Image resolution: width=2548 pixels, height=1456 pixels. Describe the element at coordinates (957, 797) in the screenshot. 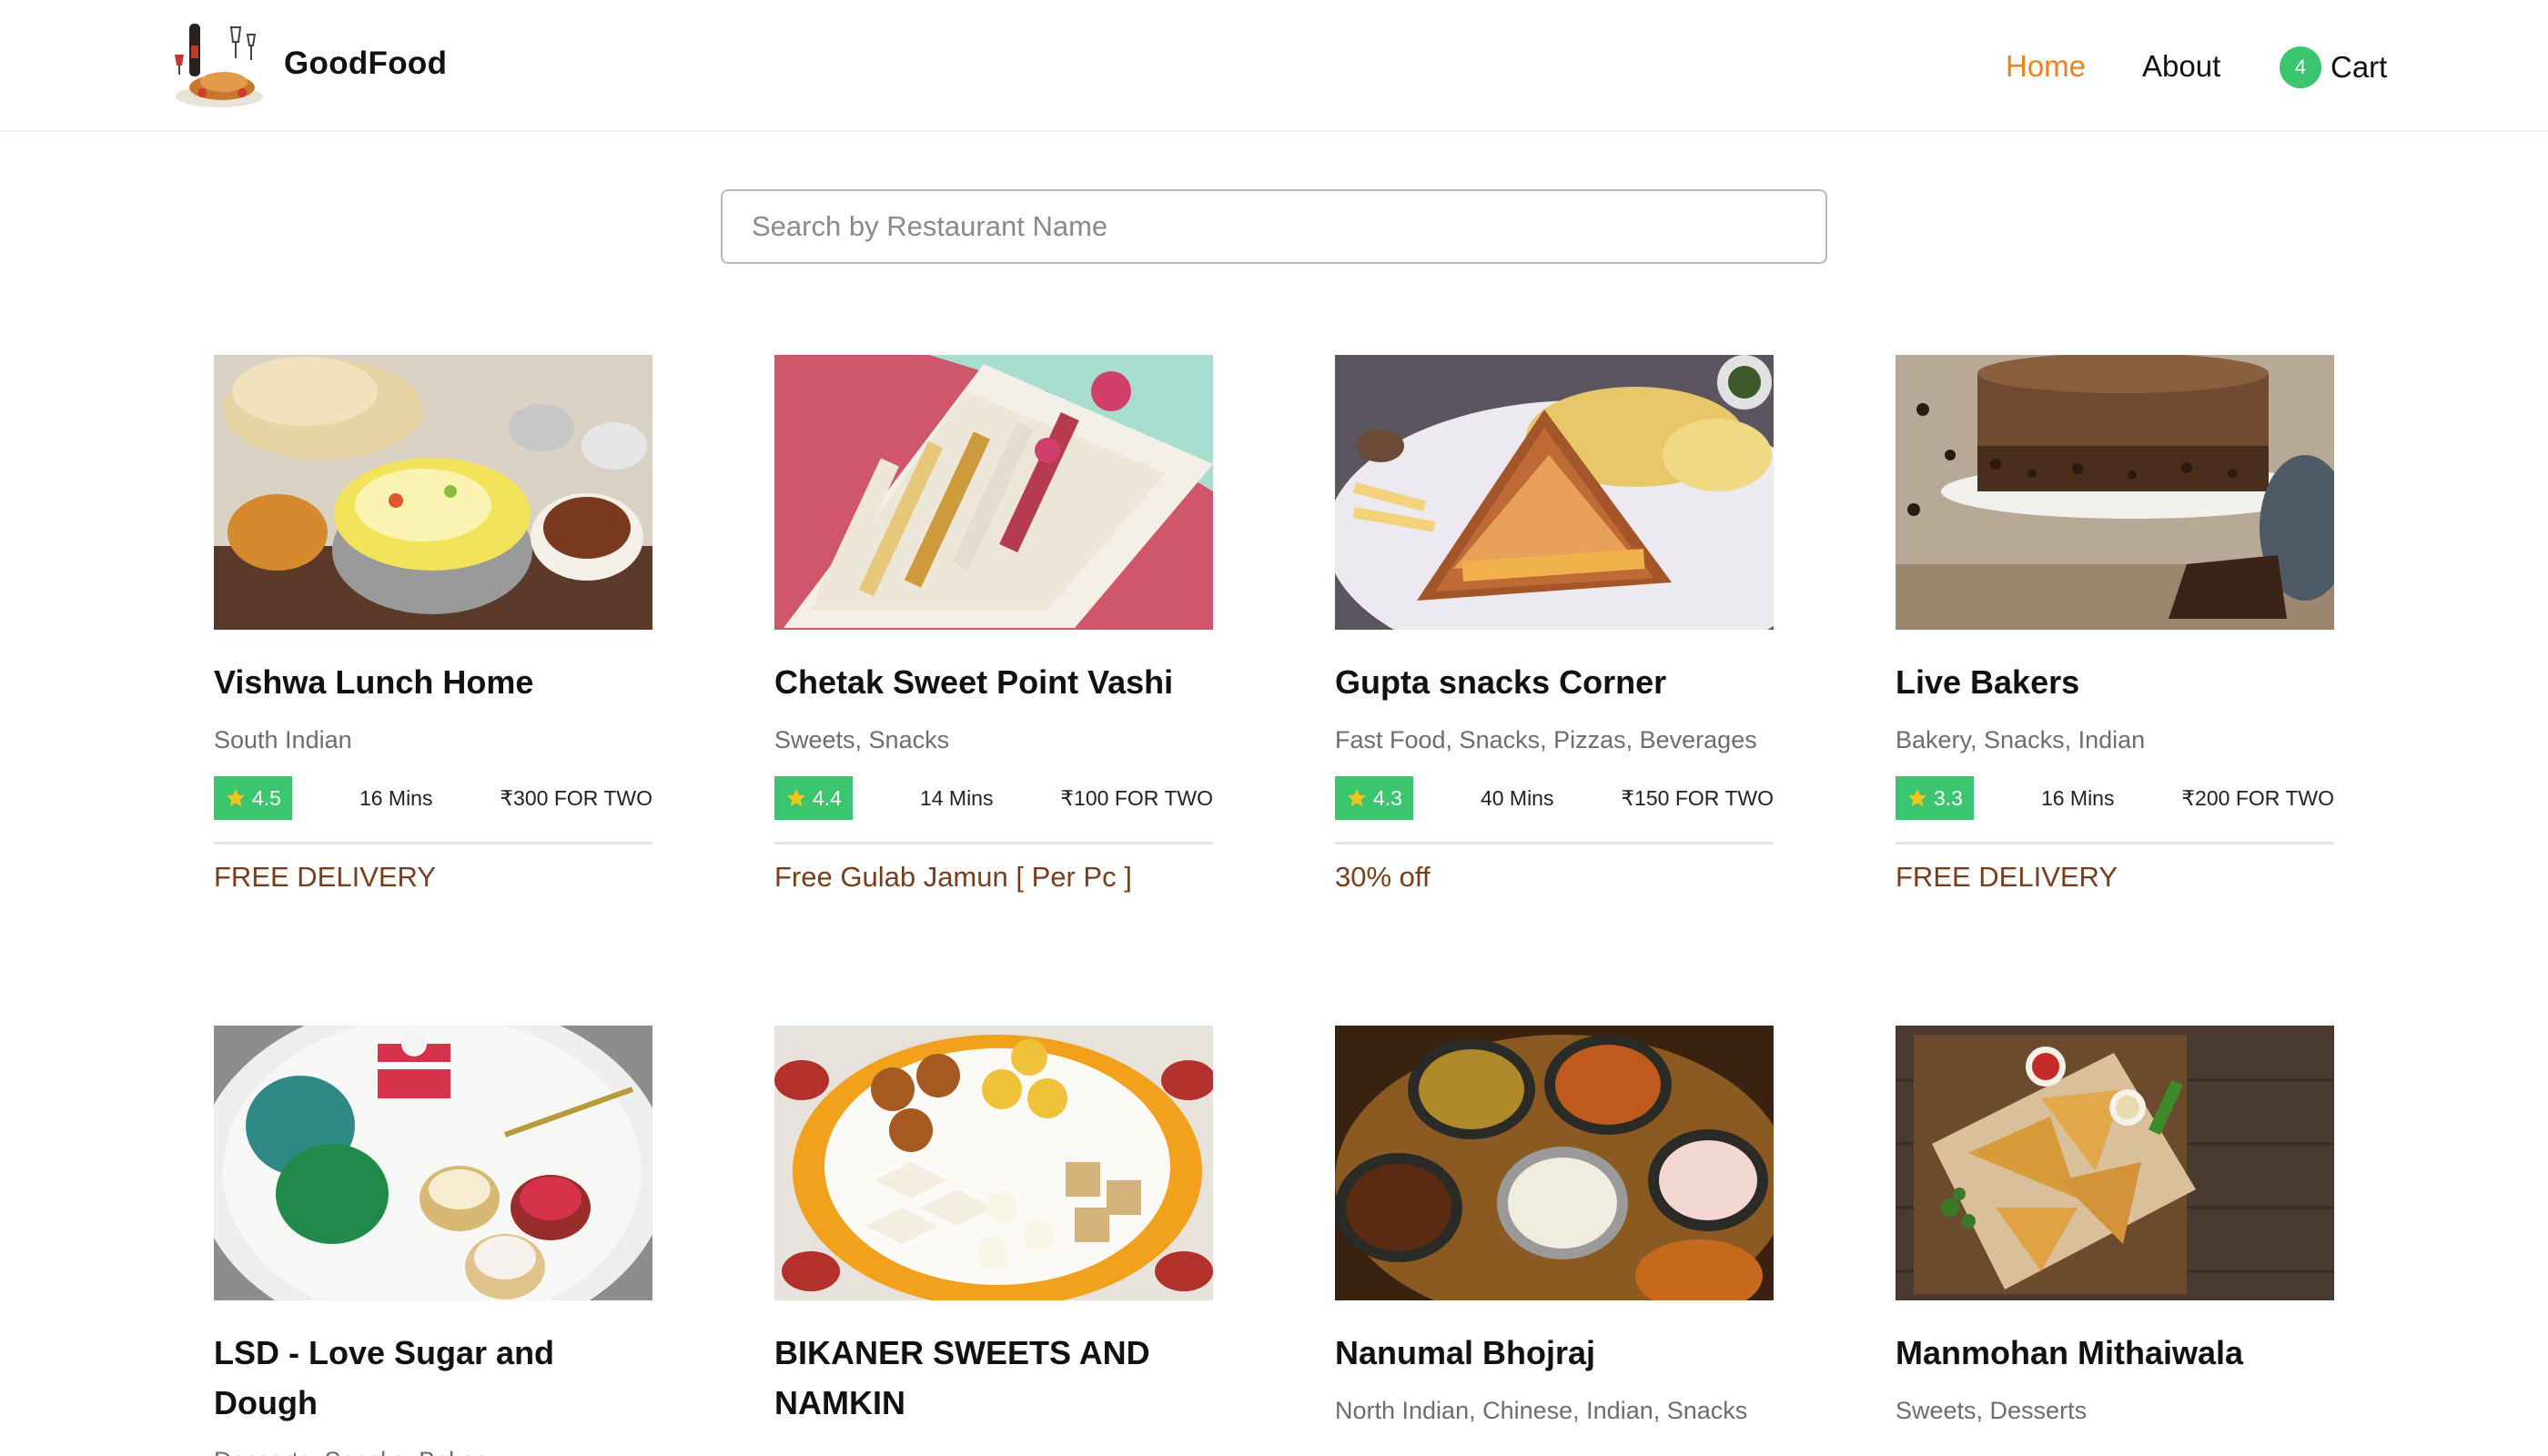

I see `delivery-time: 14 Mins` at that location.